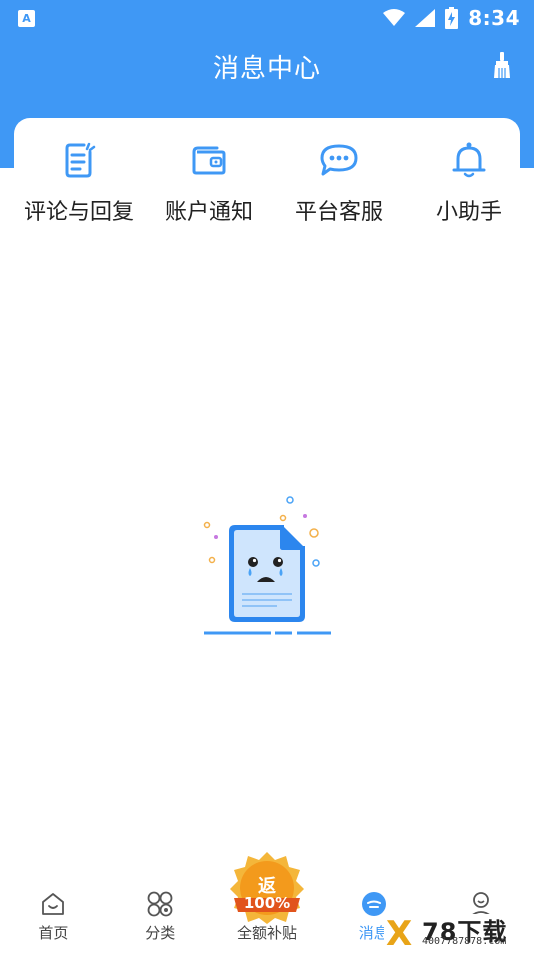  I want to click on battery-icon, so click(452, 18).